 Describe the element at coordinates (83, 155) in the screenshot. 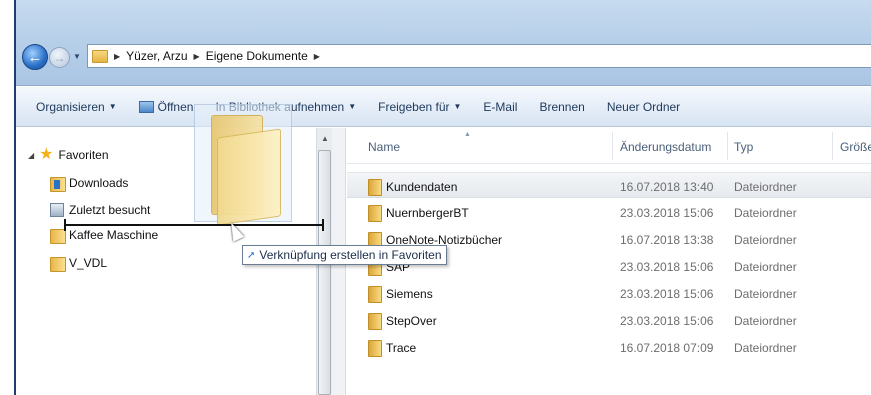

I see `nav-favorites-label: Favoriten` at that location.